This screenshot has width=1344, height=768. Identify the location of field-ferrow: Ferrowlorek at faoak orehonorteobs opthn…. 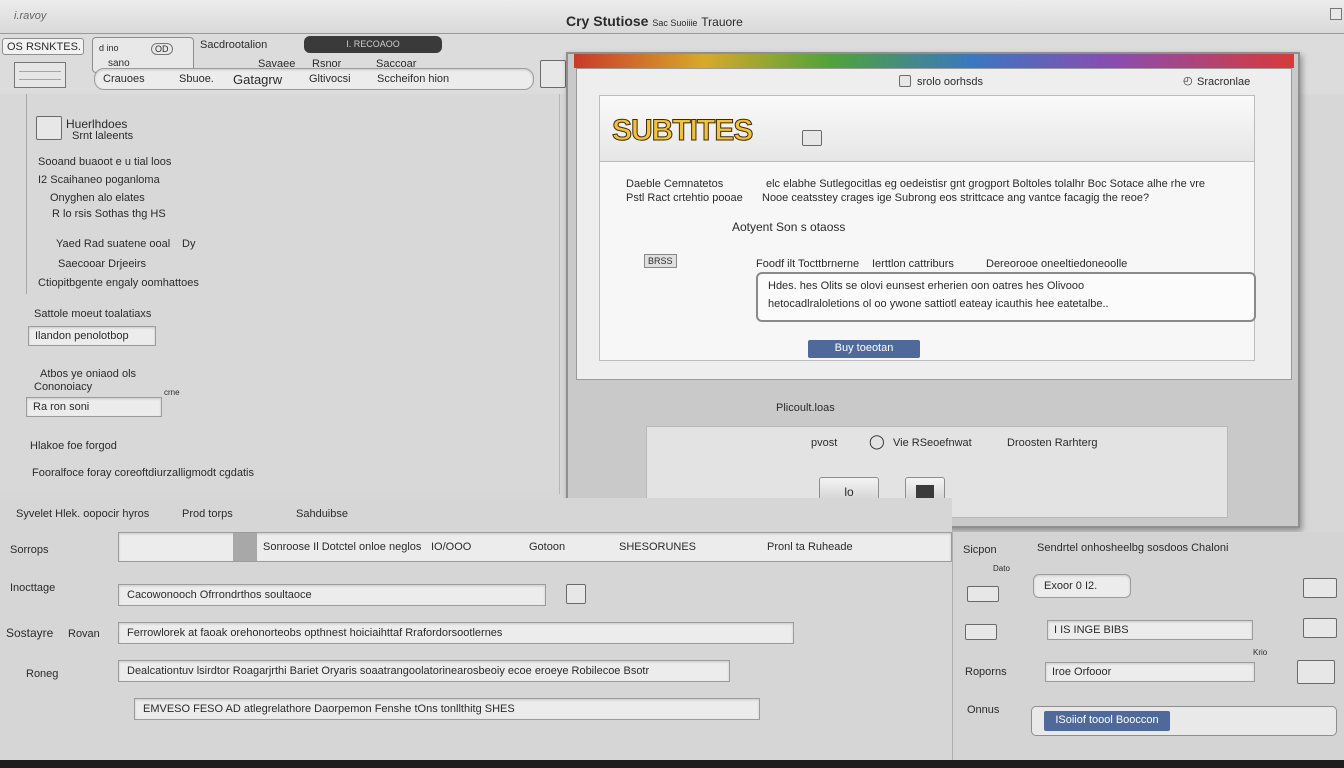
(456, 633).